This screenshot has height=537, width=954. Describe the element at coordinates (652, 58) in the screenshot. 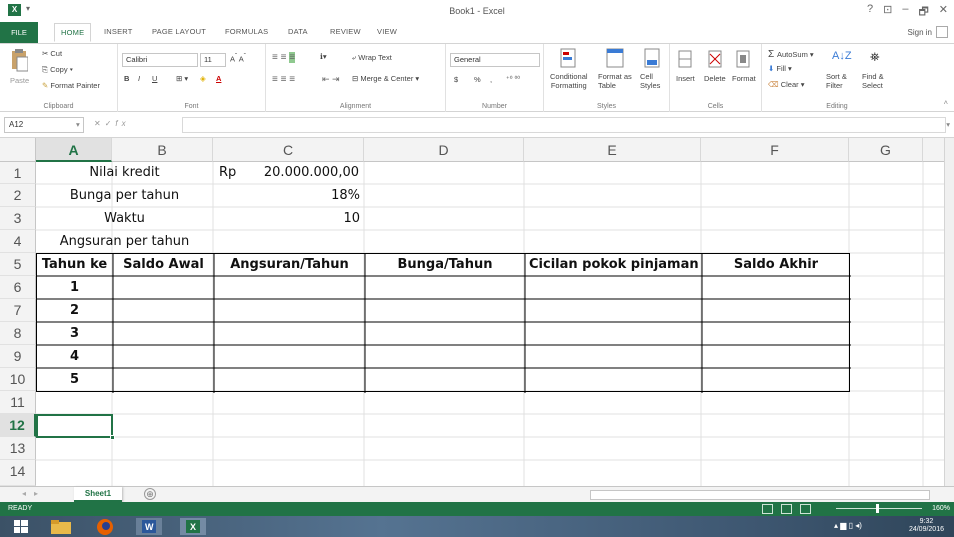

I see `cell-styles-icon` at that location.